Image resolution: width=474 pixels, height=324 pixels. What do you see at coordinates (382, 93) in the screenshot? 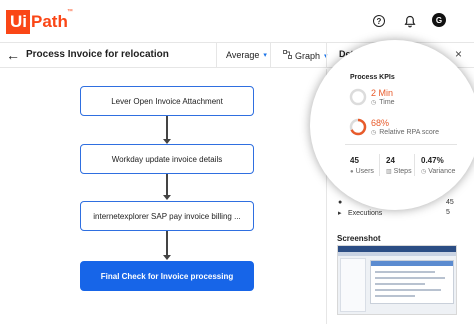
I see `time-value: 2 Min` at bounding box center [382, 93].